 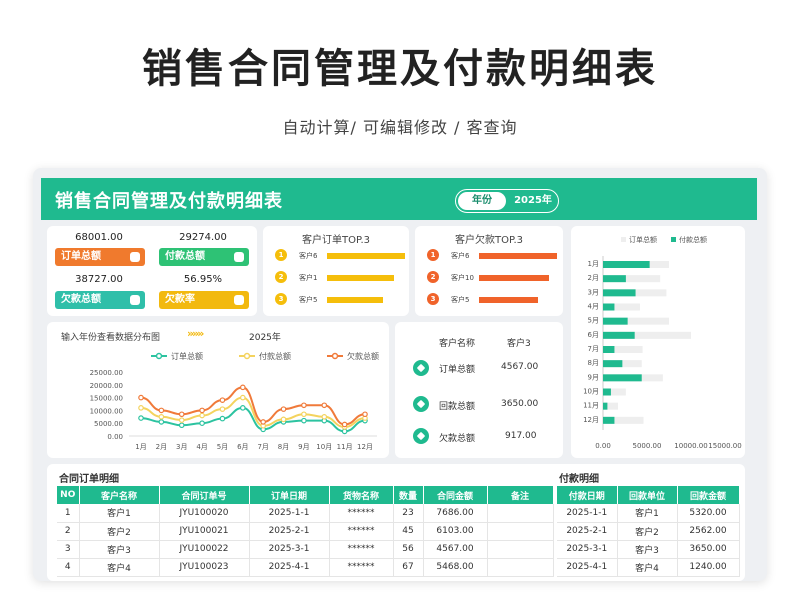 What do you see at coordinates (222, 447) in the screenshot?
I see `x-tick-label: 5月` at bounding box center [222, 447].